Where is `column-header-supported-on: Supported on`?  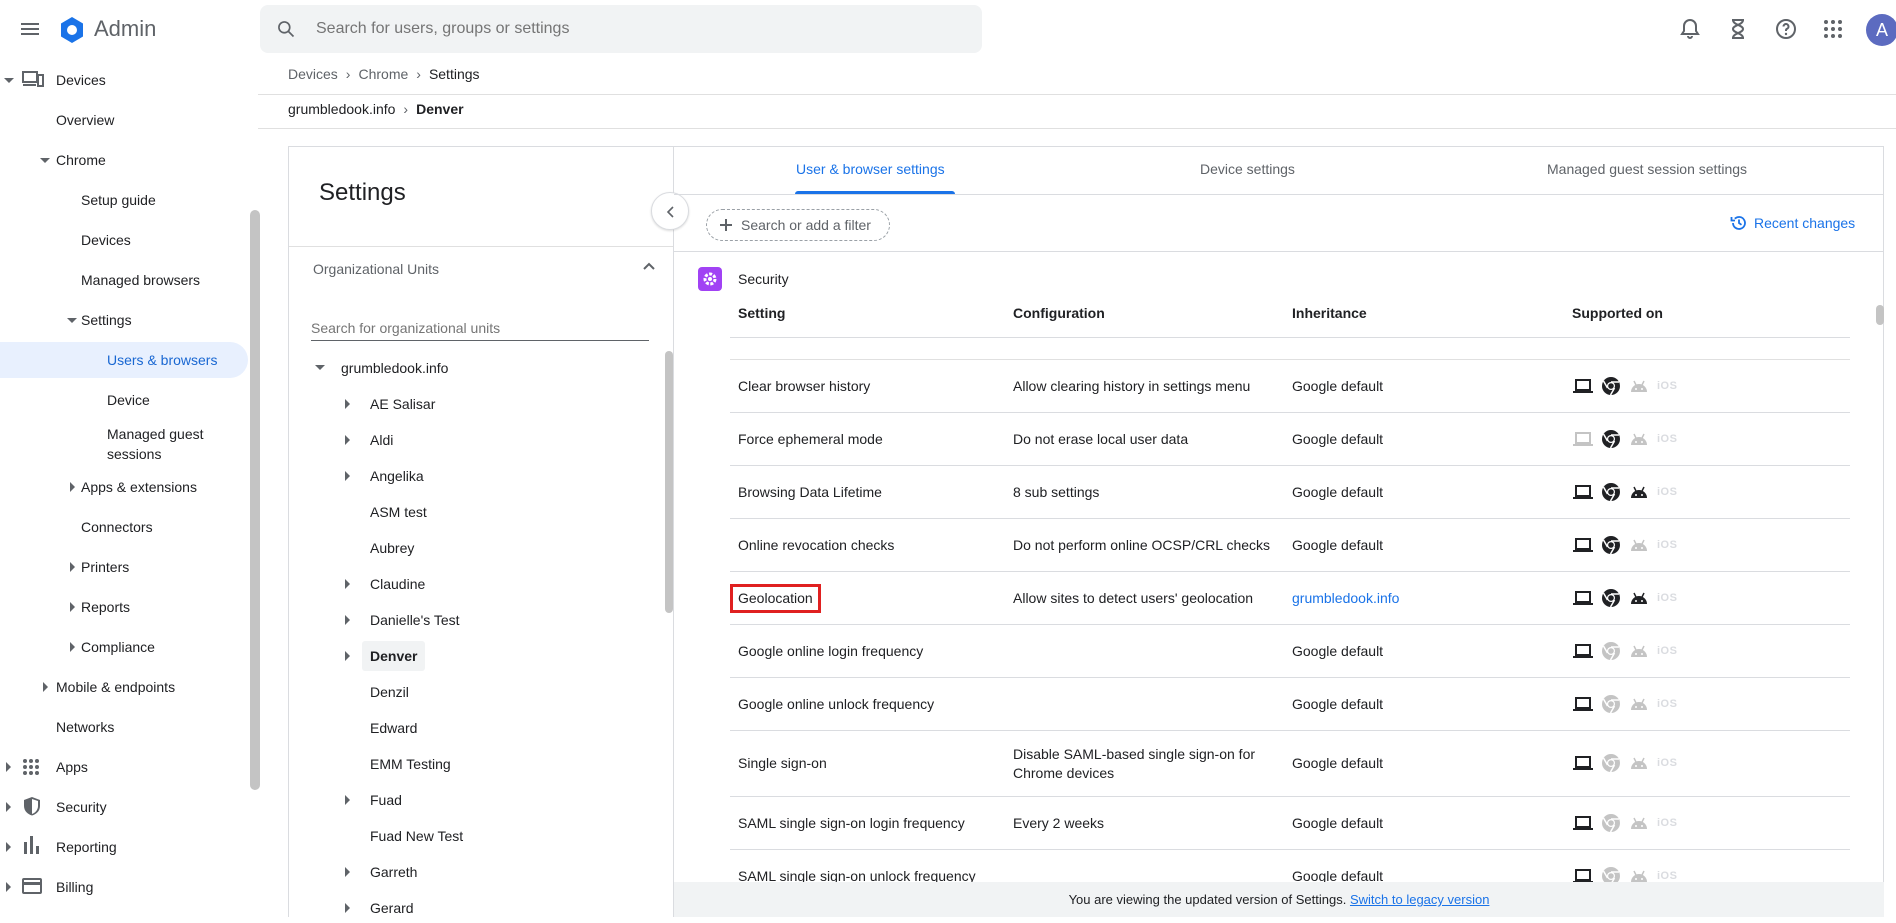
column-header-supported-on: Supported on is located at coordinates (1617, 313).